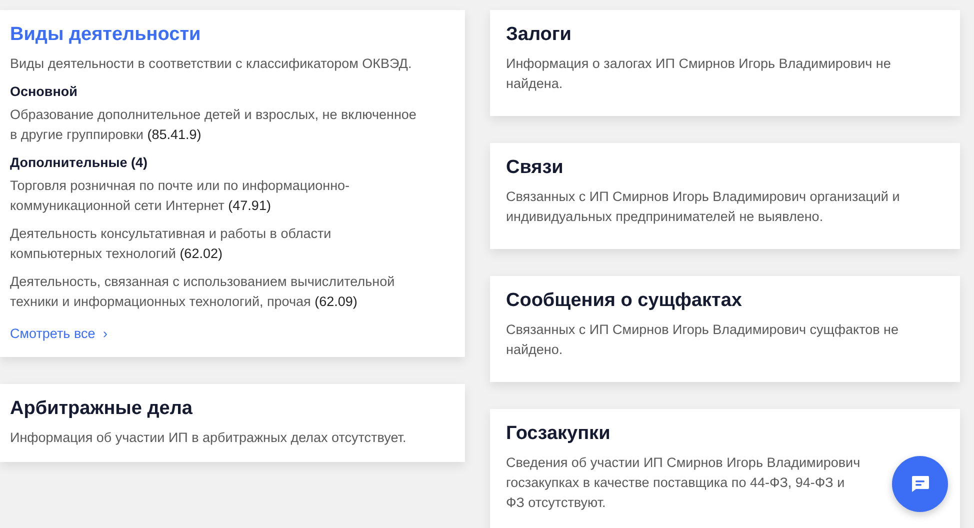 This screenshot has height=528, width=974. What do you see at coordinates (217, 35) in the screenshot?
I see `card-title: Виды деятельности` at bounding box center [217, 35].